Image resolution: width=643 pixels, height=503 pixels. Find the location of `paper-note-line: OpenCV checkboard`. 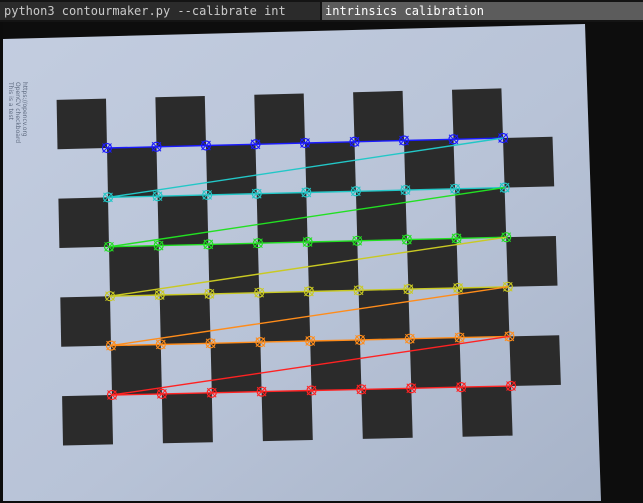

paper-note-line: OpenCV checkboard is located at coordinates (17, 112).